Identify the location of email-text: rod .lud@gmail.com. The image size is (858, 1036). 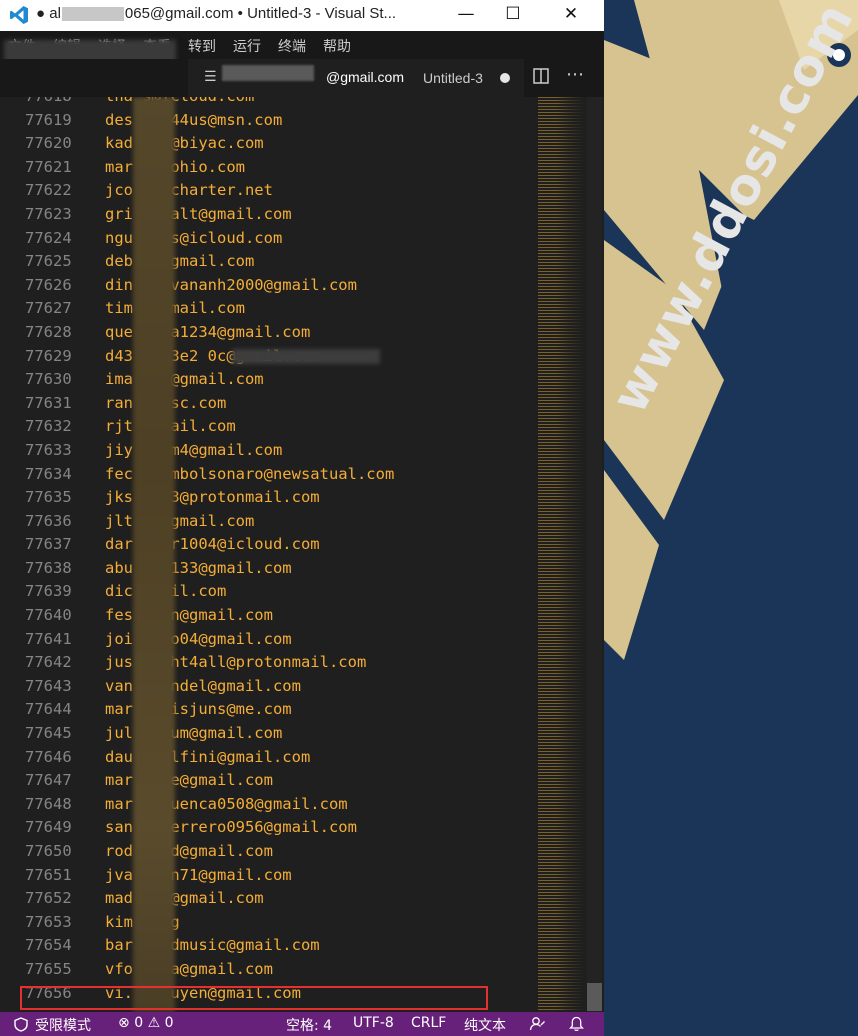
(189, 851).